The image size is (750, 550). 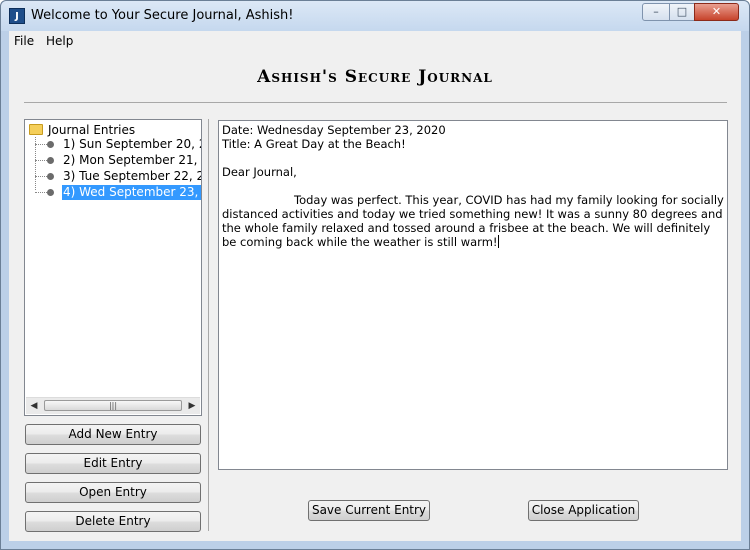 I want to click on tree-root-label: Journal Entries, so click(x=92, y=130).